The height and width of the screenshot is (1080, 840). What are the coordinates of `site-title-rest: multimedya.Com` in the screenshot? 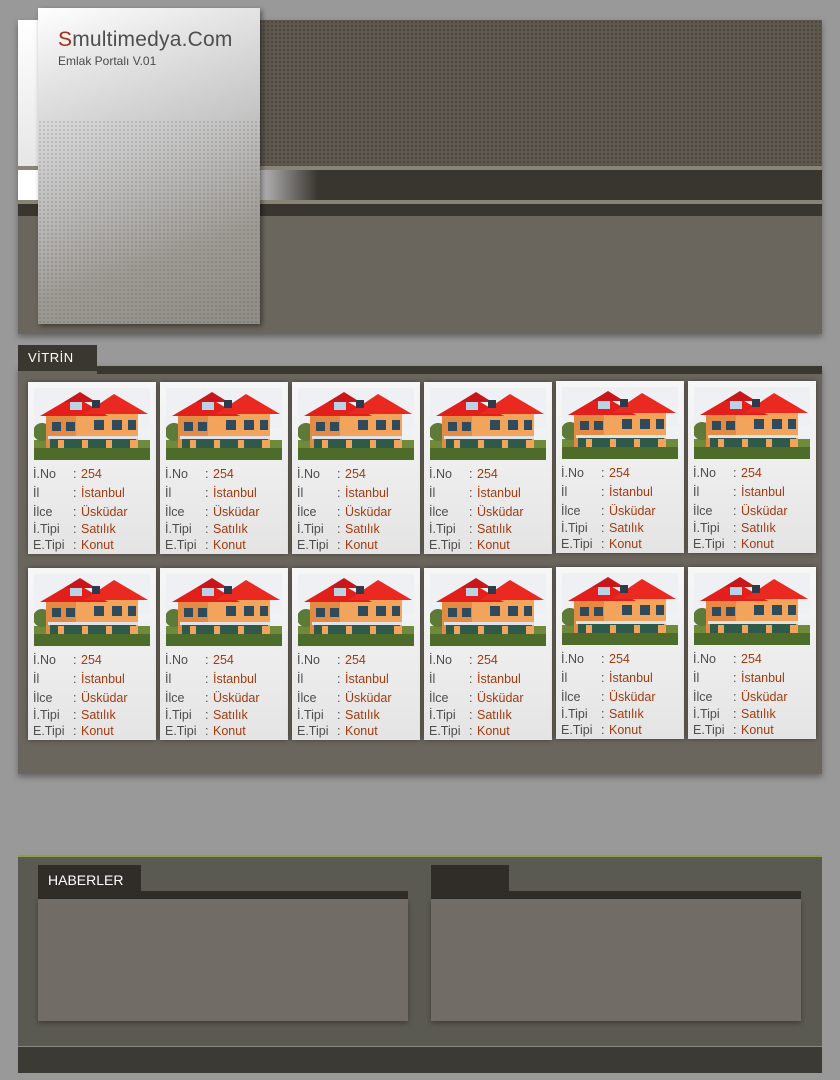 It's located at (152, 39).